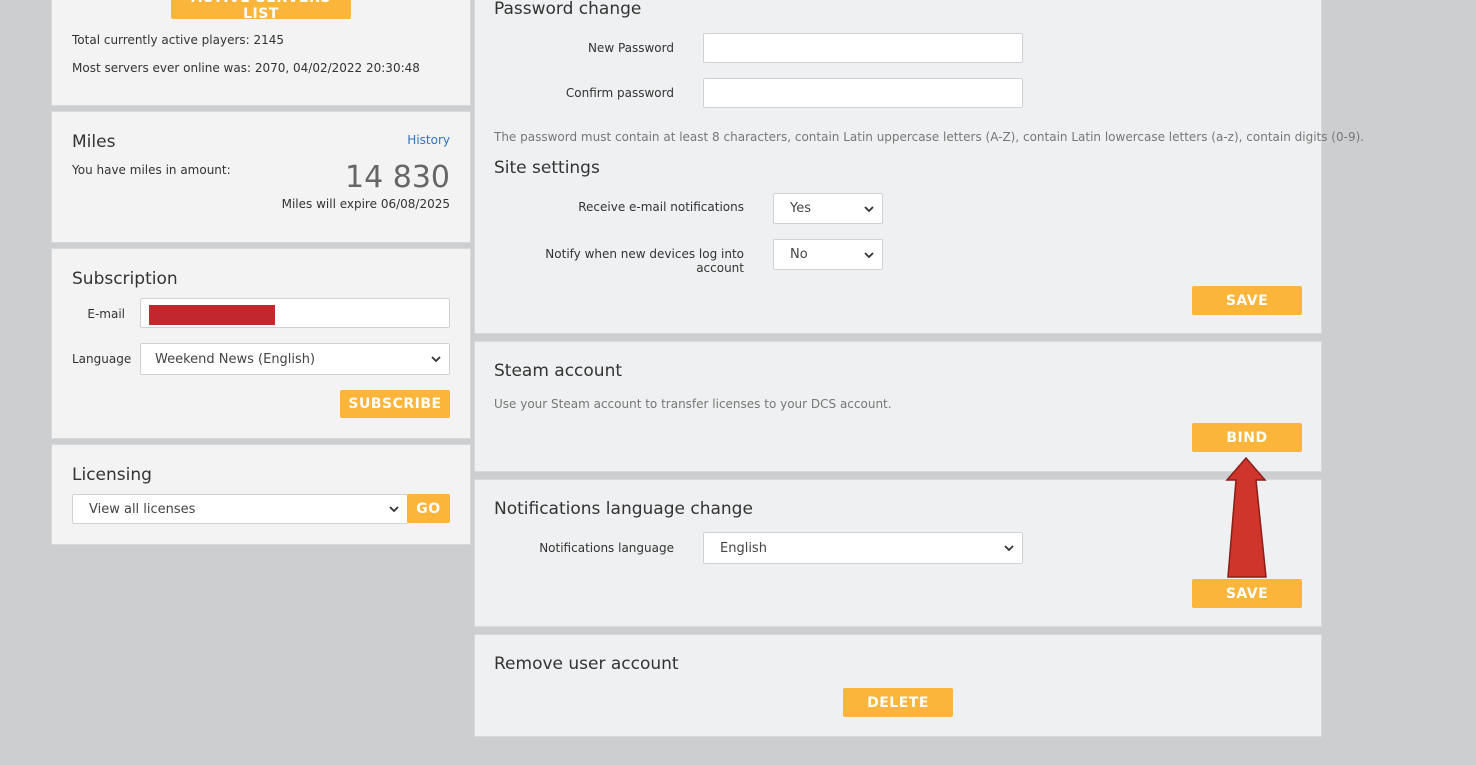 This screenshot has width=1476, height=765. I want to click on subscription-language-select: Weekend News (English), so click(295, 359).